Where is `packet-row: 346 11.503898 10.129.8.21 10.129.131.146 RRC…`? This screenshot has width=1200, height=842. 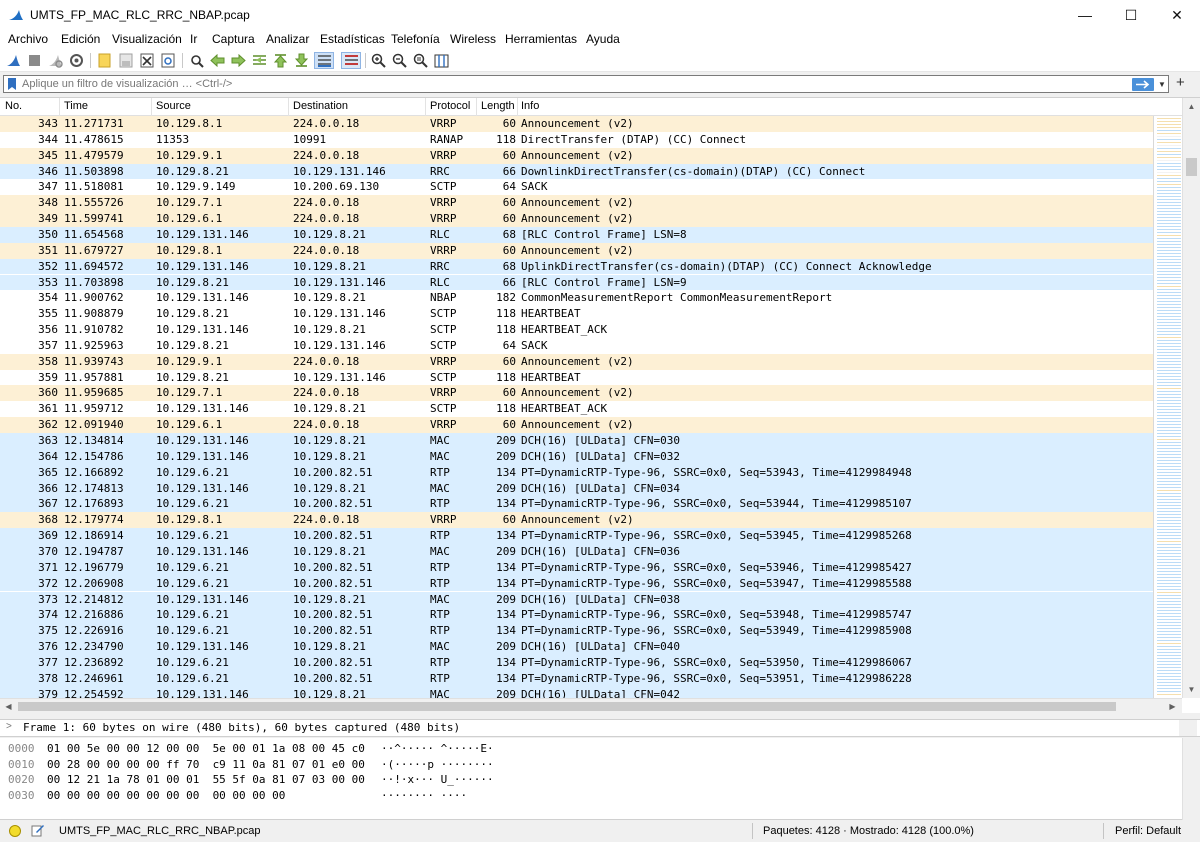 packet-row: 346 11.503898 10.129.8.21 10.129.131.146 RRC… is located at coordinates (576, 171).